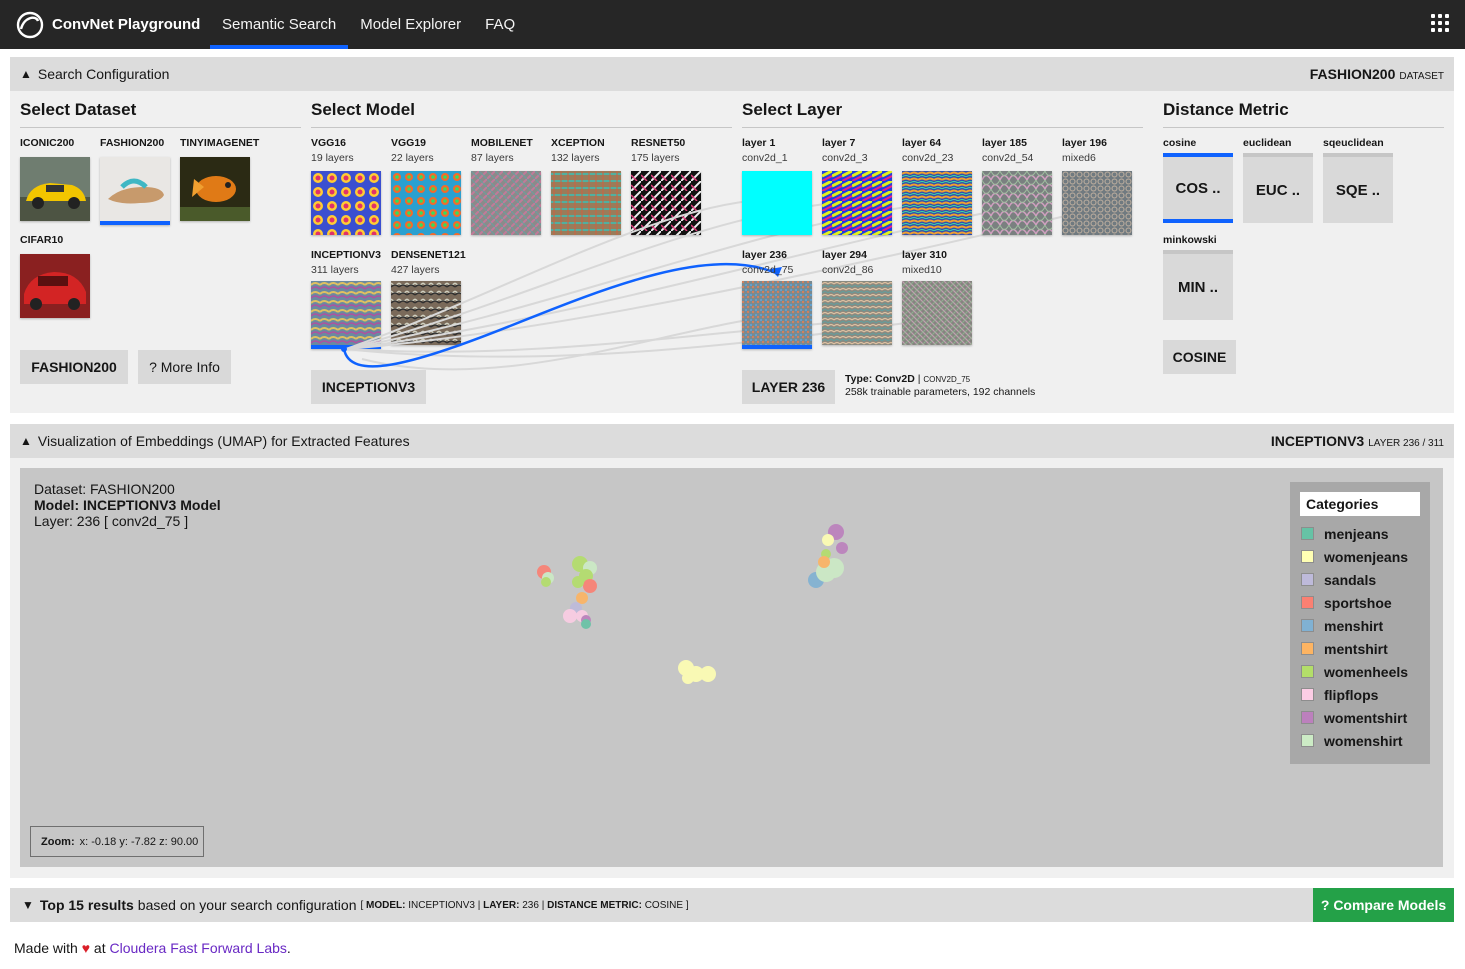 This screenshot has height=969, width=1465. Describe the element at coordinates (765, 150) in the screenshot. I see `layer-option-1: layer 1 conv2d_1` at that location.